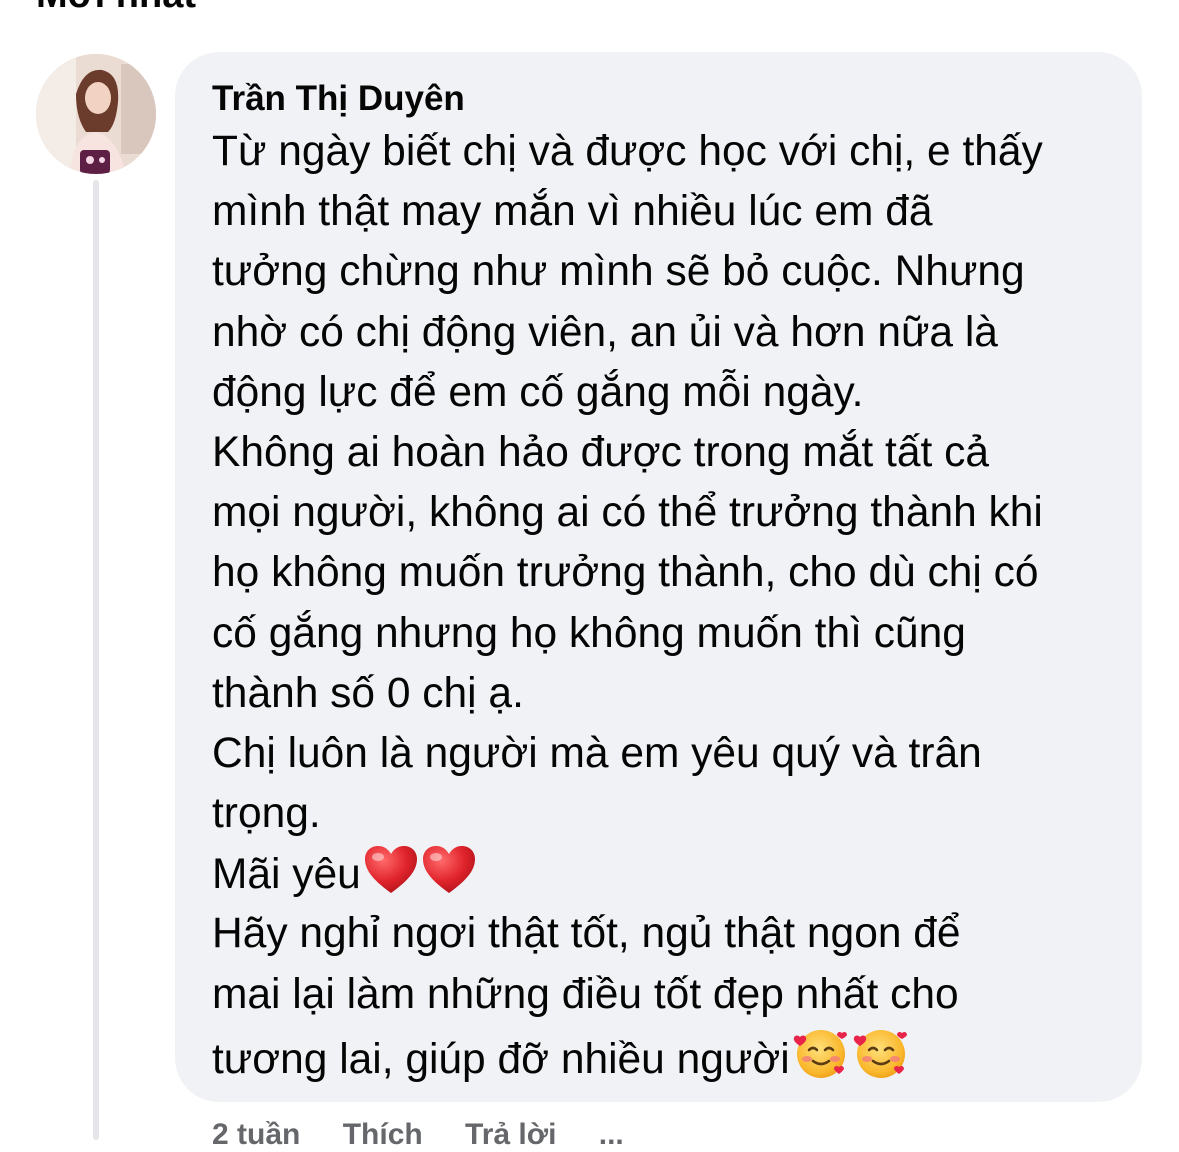 Image resolution: width=1179 pixels, height=1152 pixels. I want to click on comment-line: Không ai hoàn hảo được trong mắt tất cả, so click(600, 452).